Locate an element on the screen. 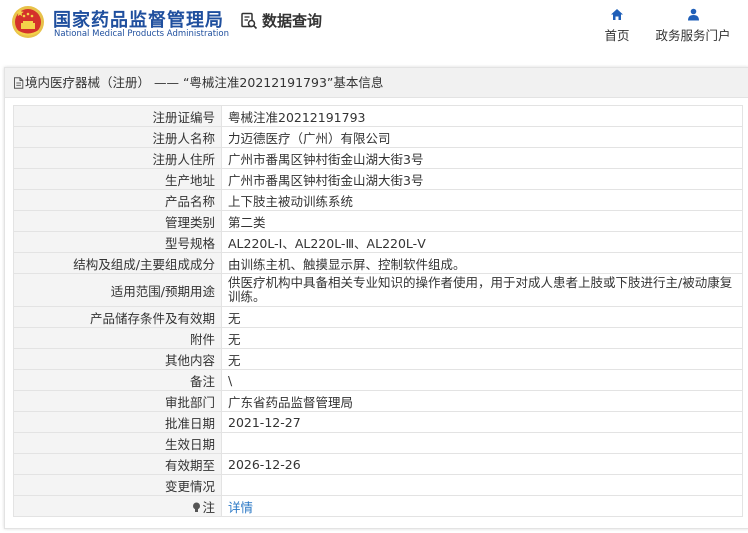 Image resolution: width=748 pixels, height=533 pixels. table-row: 注册人名称 力迈德医疗（广州）有限公司 is located at coordinates (378, 137).